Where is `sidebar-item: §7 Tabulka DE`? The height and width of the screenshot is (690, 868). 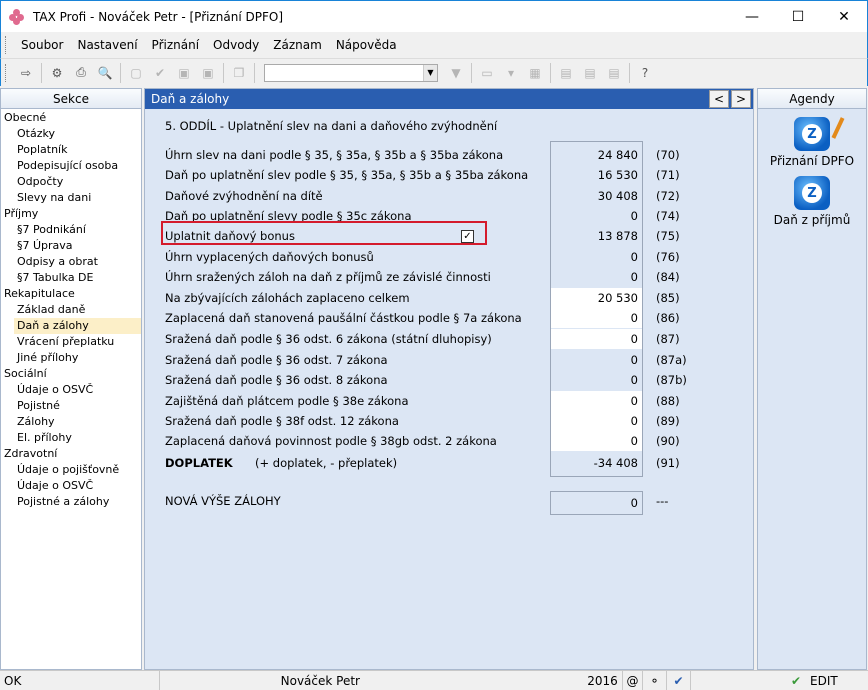 sidebar-item: §7 Tabulka DE is located at coordinates (71, 278).